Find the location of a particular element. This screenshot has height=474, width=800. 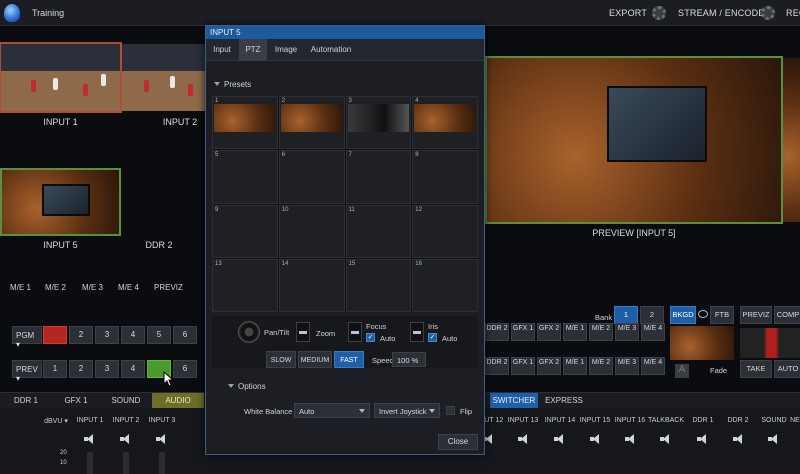

tab-me4: M/E 4 is located at coordinates (128, 287).